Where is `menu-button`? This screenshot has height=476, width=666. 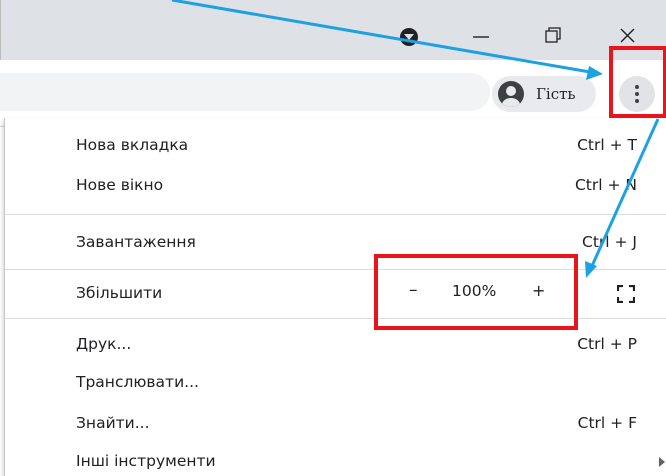
menu-button is located at coordinates (637, 94).